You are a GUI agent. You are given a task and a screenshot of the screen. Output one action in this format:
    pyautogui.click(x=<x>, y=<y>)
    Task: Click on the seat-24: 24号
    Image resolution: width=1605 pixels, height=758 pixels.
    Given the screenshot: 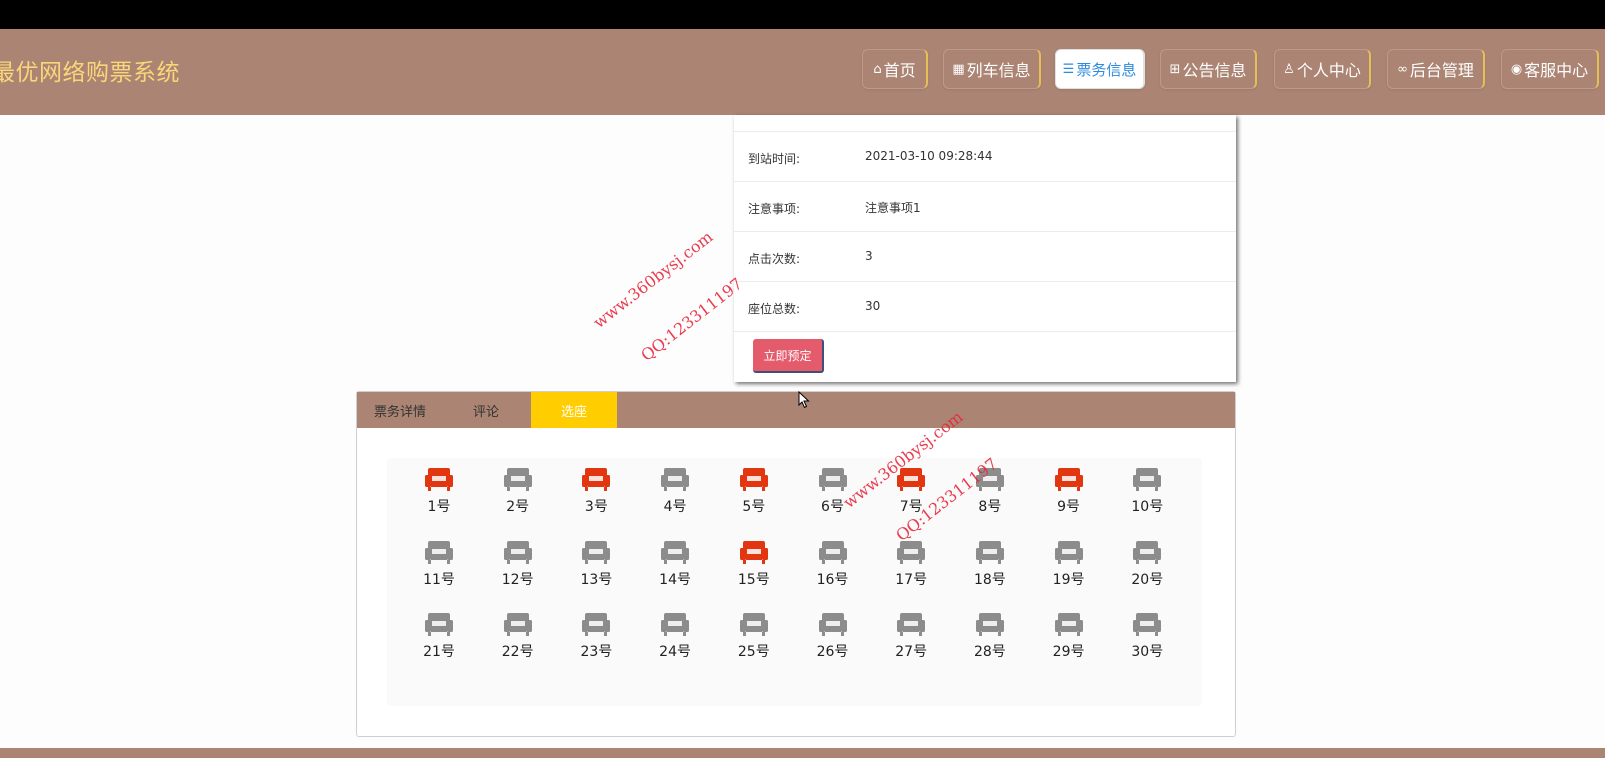 What is the action you would take?
    pyautogui.click(x=675, y=641)
    